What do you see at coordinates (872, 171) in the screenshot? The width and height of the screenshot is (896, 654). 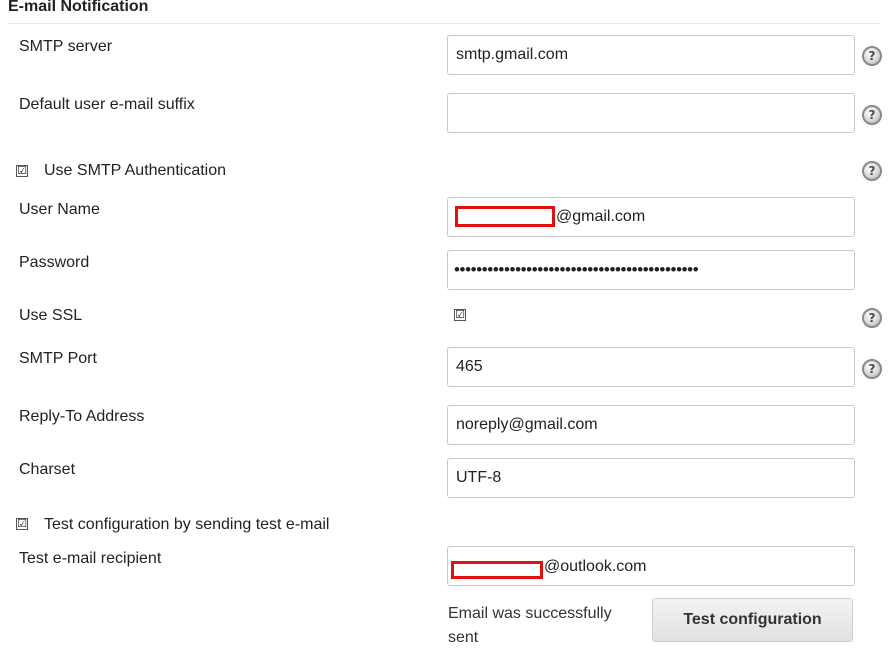 I see `smtp-auth-help-icon: ?` at bounding box center [872, 171].